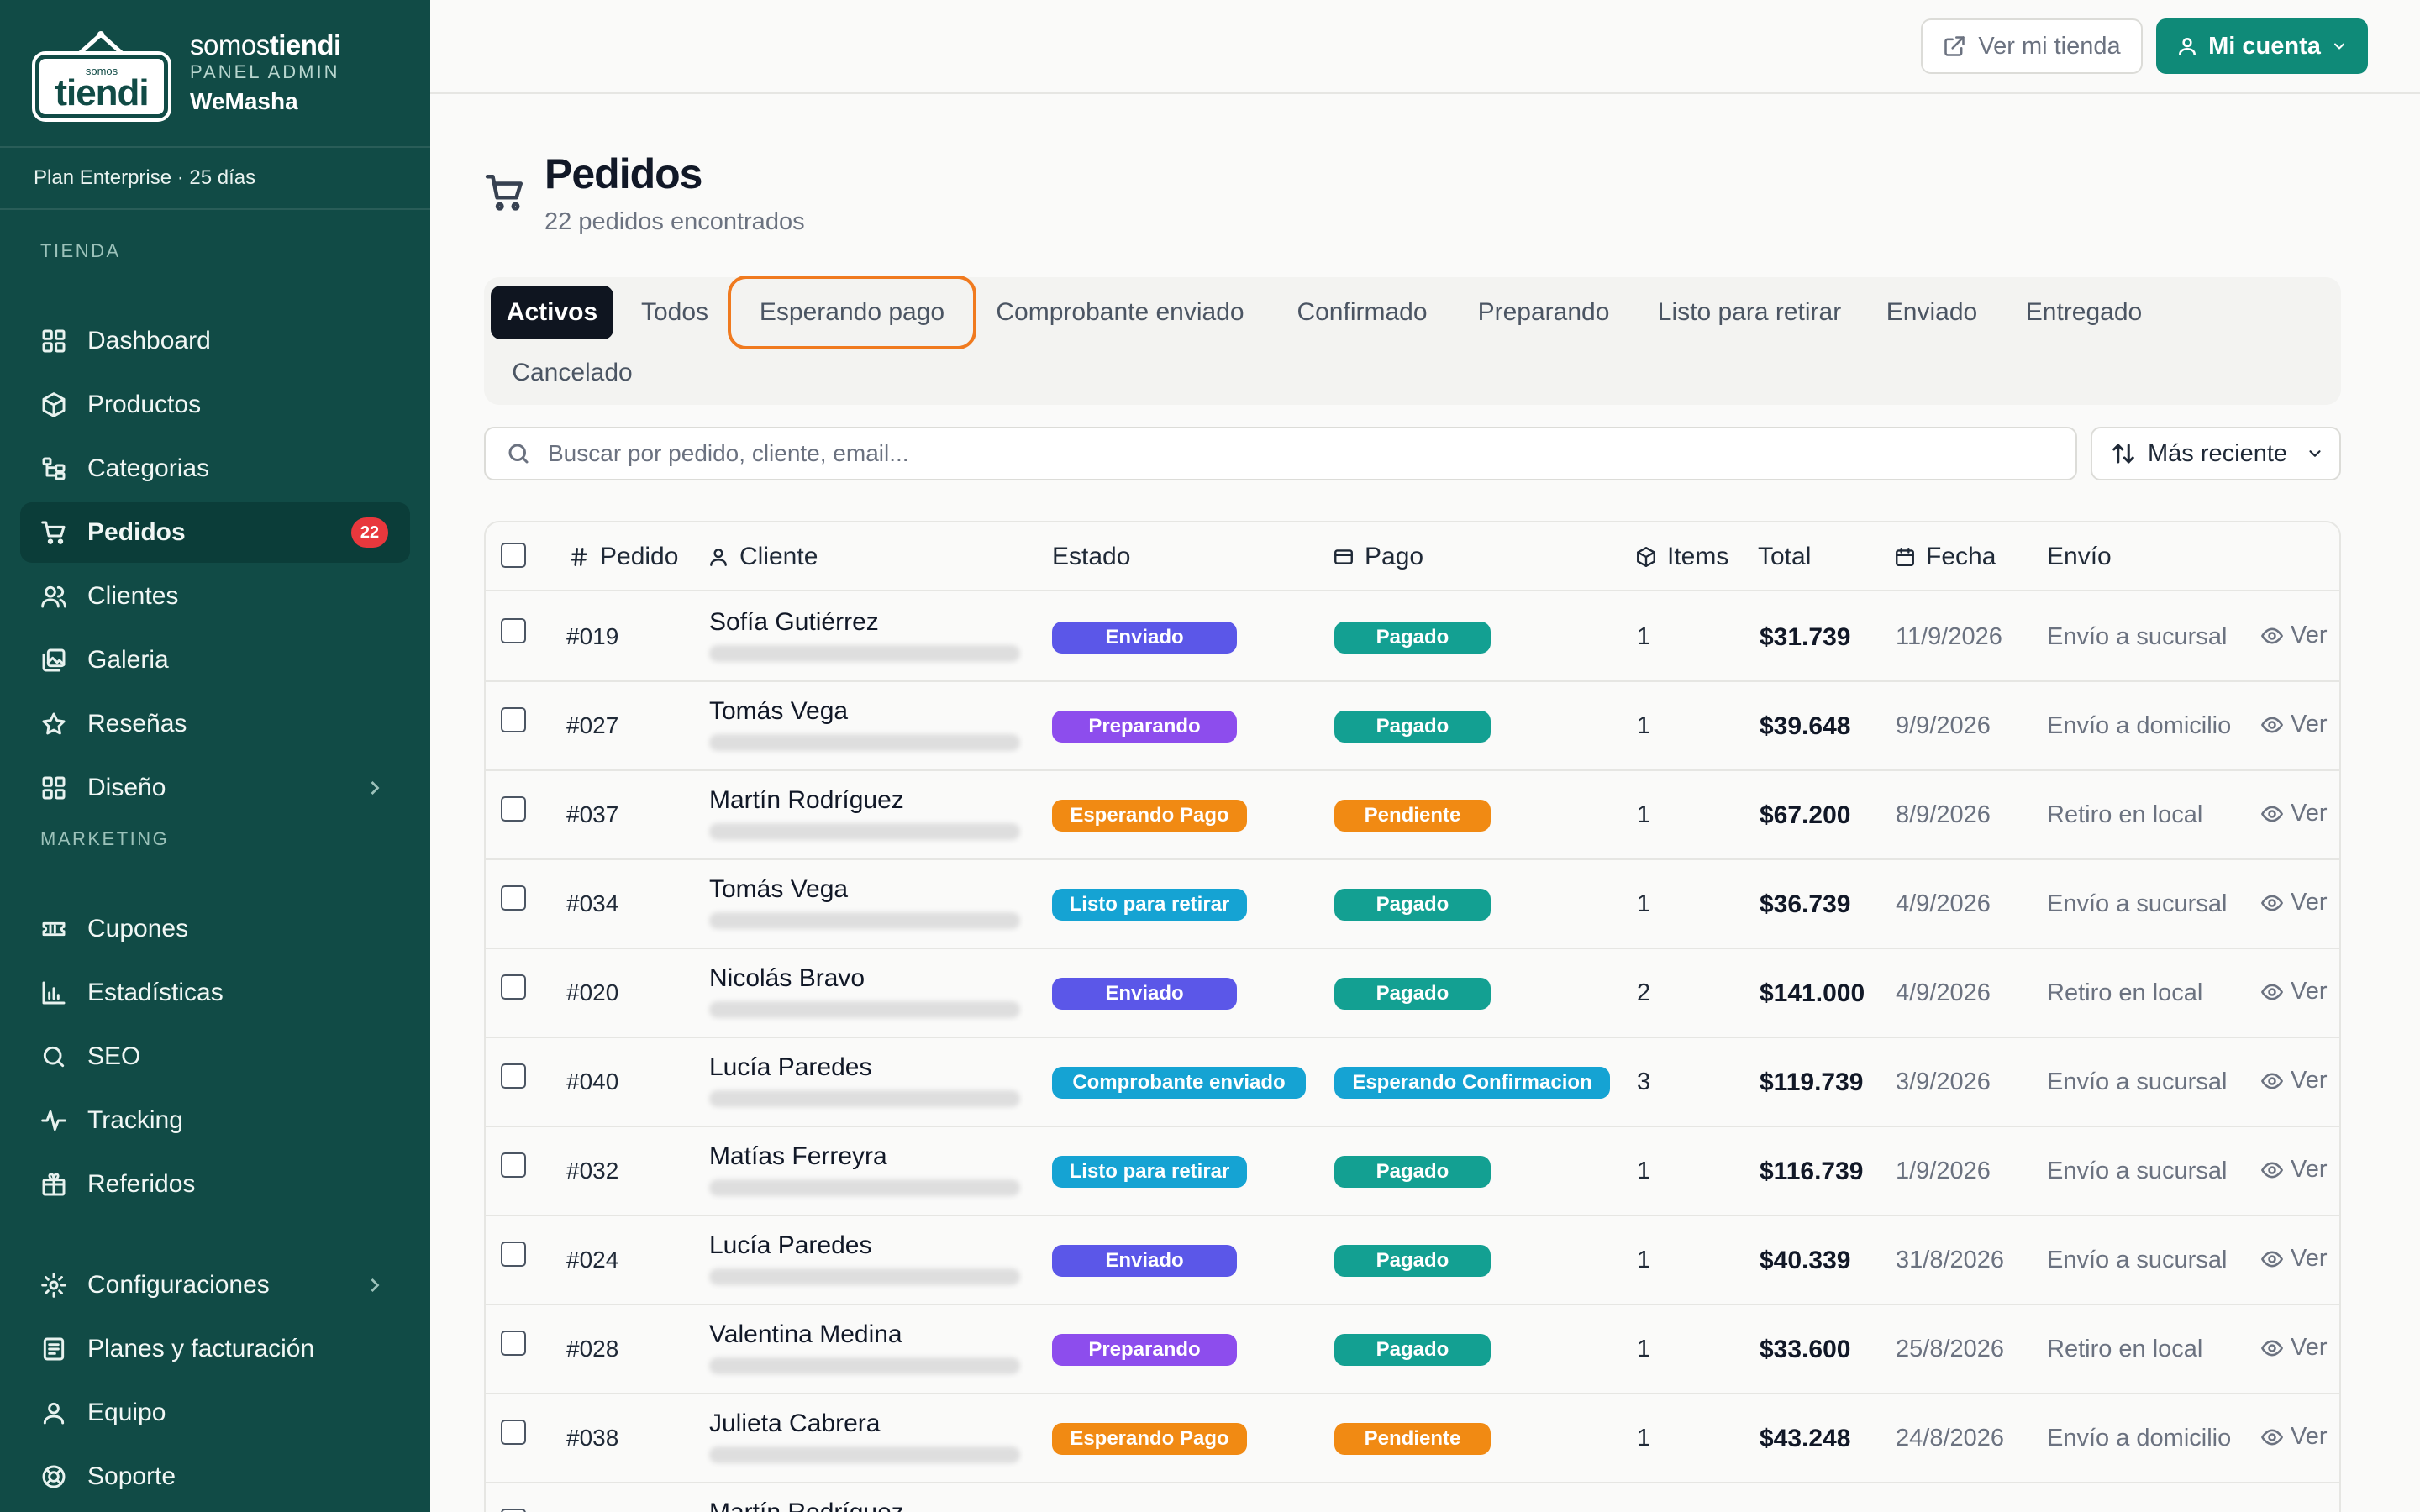 The width and height of the screenshot is (2420, 1512). I want to click on sidebar-item-label: Clientes, so click(133, 596).